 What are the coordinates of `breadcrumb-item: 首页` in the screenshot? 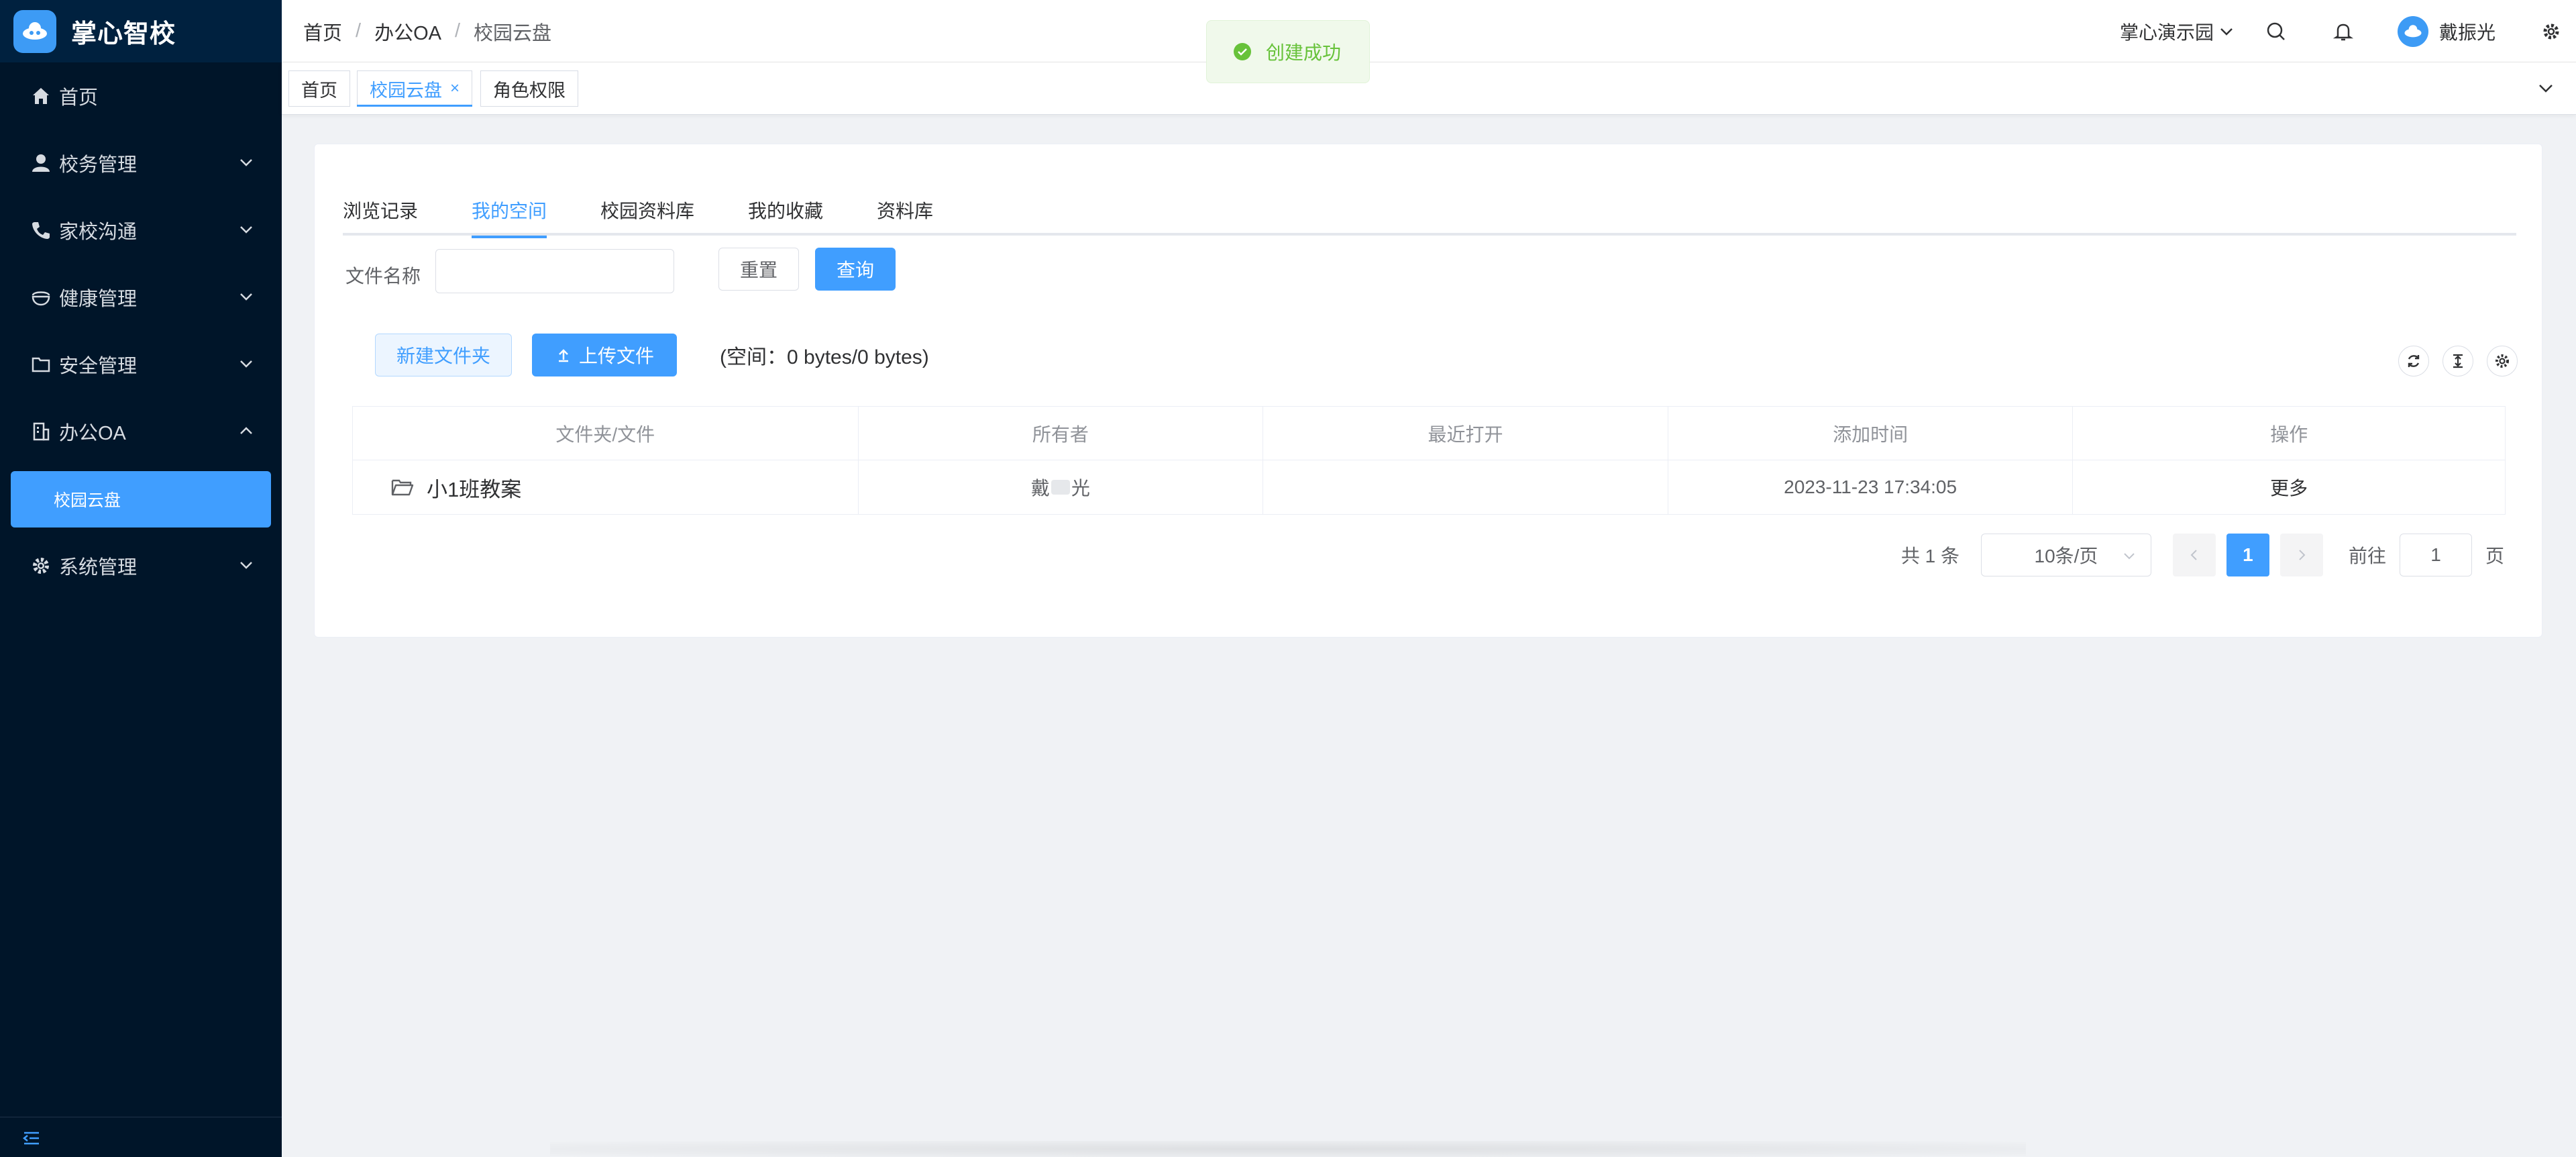 It's located at (322, 31).